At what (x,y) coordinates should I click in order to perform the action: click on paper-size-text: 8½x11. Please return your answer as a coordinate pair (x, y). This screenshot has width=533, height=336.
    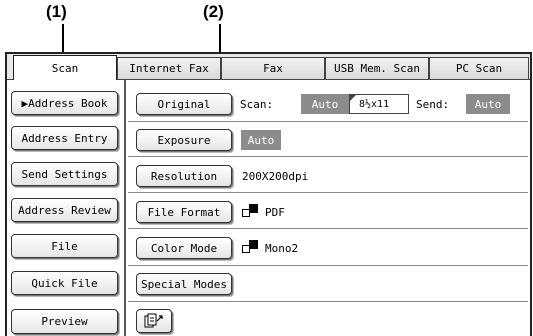
    Looking at the image, I should click on (374, 104).